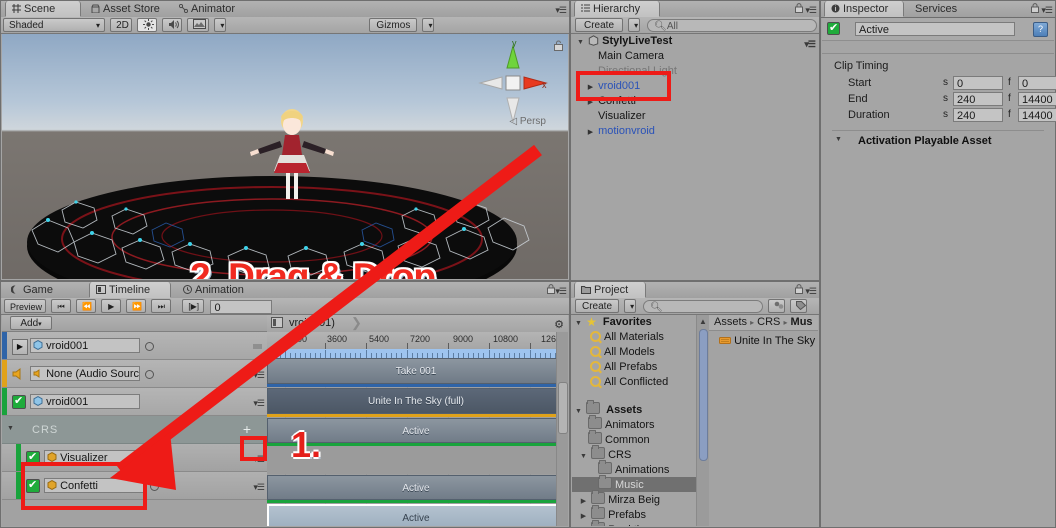 This screenshot has width=1056, height=528. What do you see at coordinates (86, 306) in the screenshot?
I see `previous-frame-button: ⏪` at bounding box center [86, 306].